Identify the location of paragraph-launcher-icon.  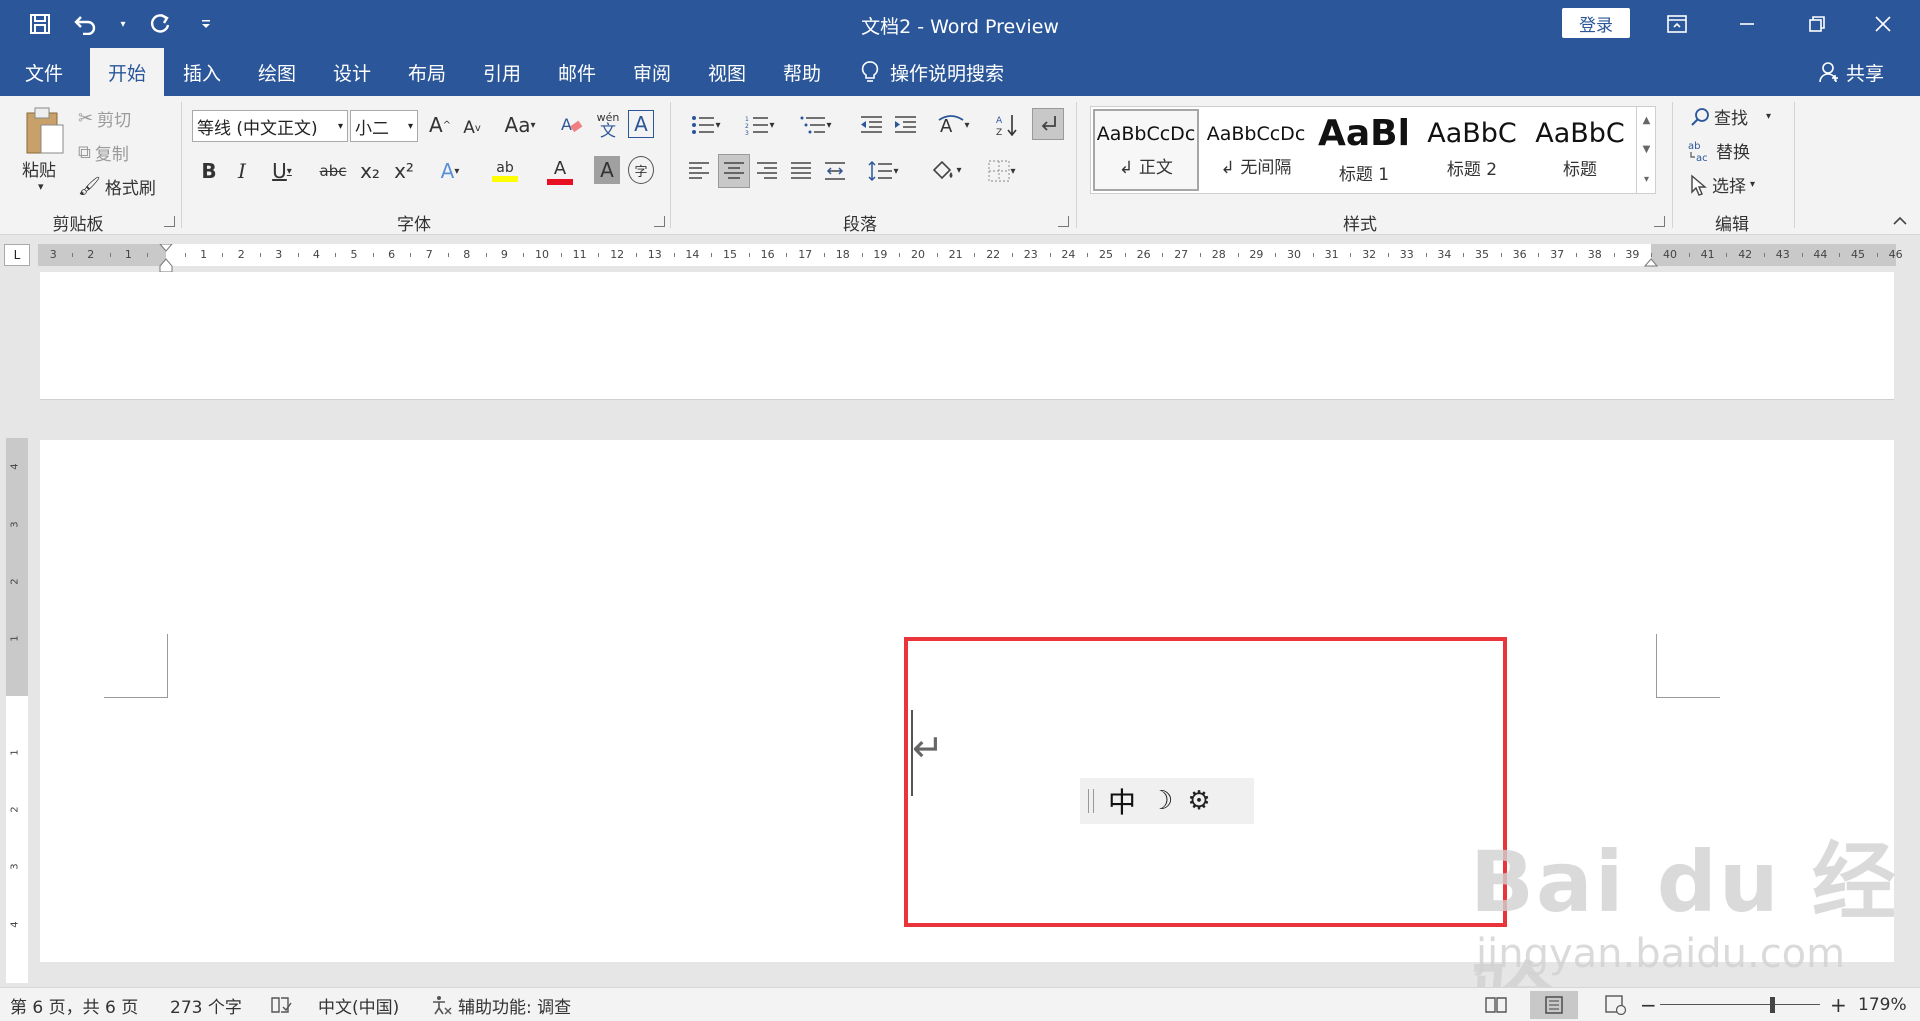
(1063, 221).